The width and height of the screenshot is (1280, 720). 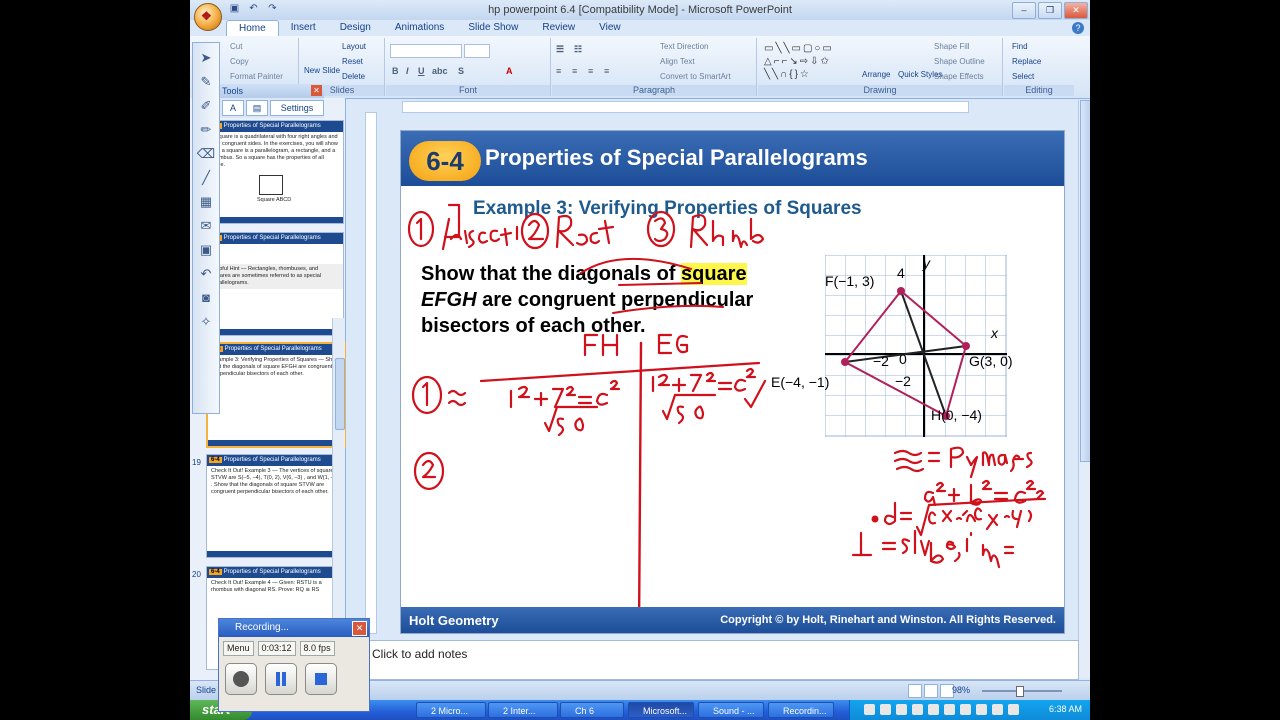 I want to click on undo-ink-icon: ↶, so click(x=206, y=274).